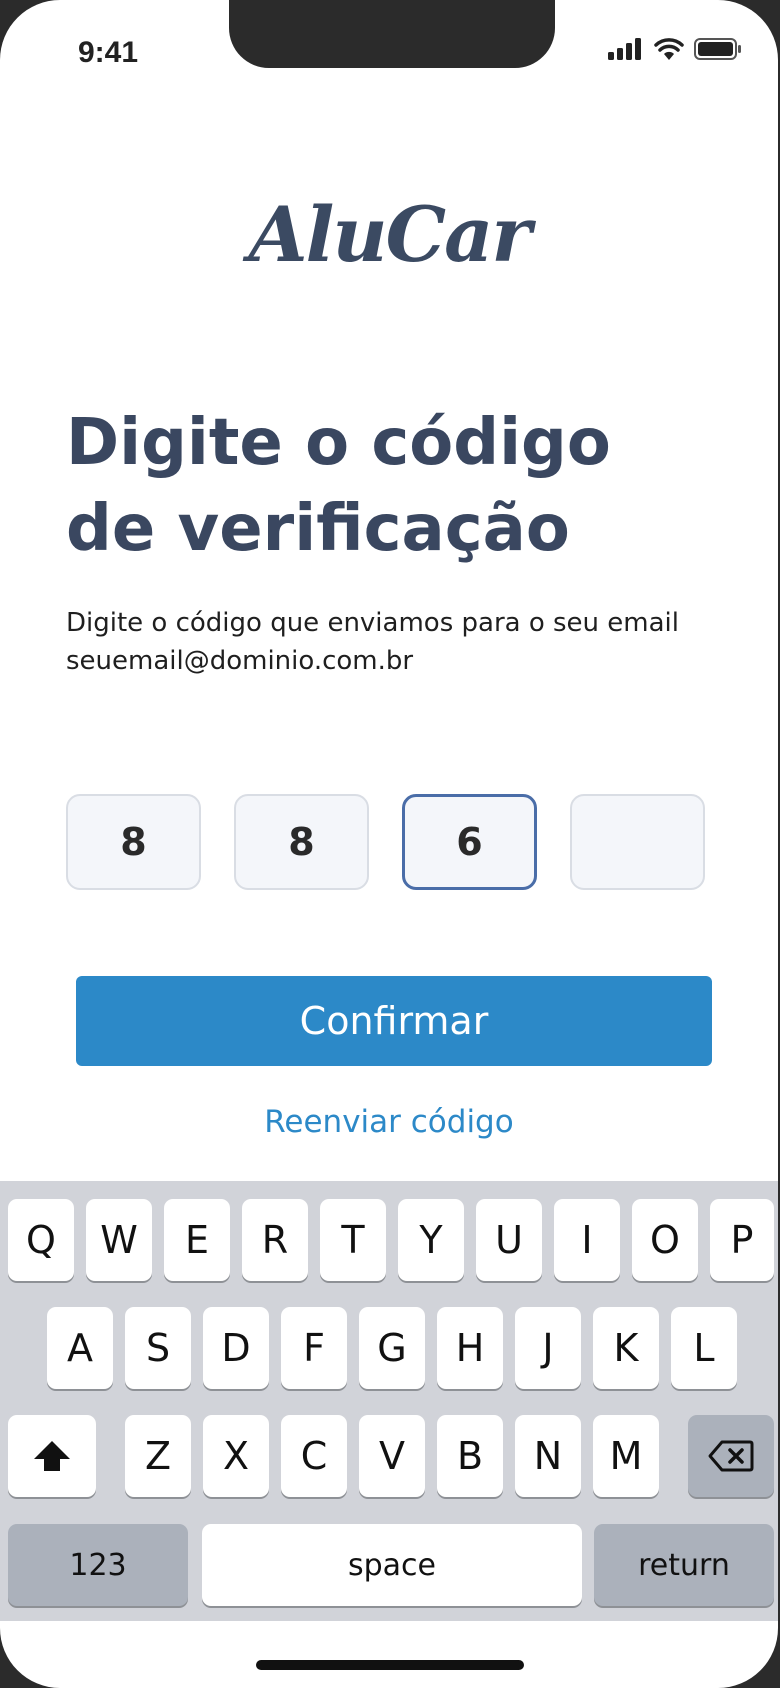  What do you see at coordinates (314, 1456) in the screenshot?
I see `key-c: C` at bounding box center [314, 1456].